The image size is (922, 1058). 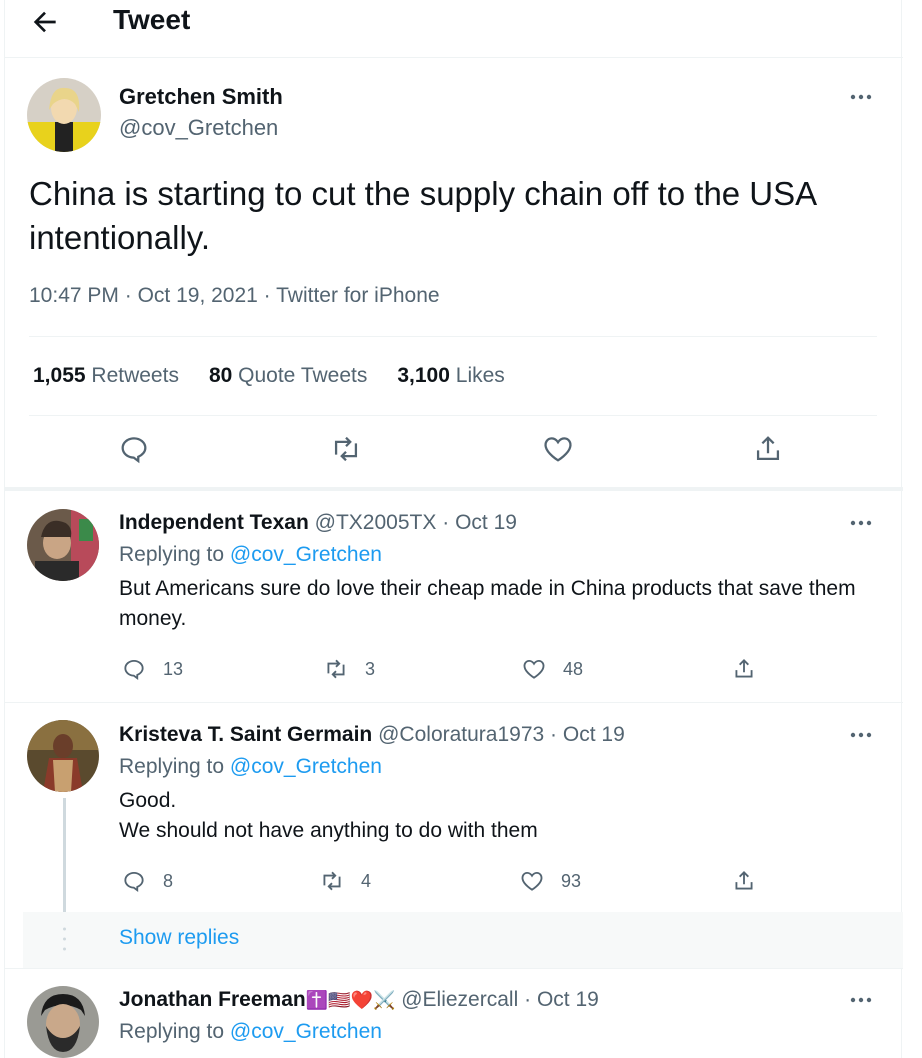 What do you see at coordinates (168, 880) in the screenshot?
I see `reply-count: 8` at bounding box center [168, 880].